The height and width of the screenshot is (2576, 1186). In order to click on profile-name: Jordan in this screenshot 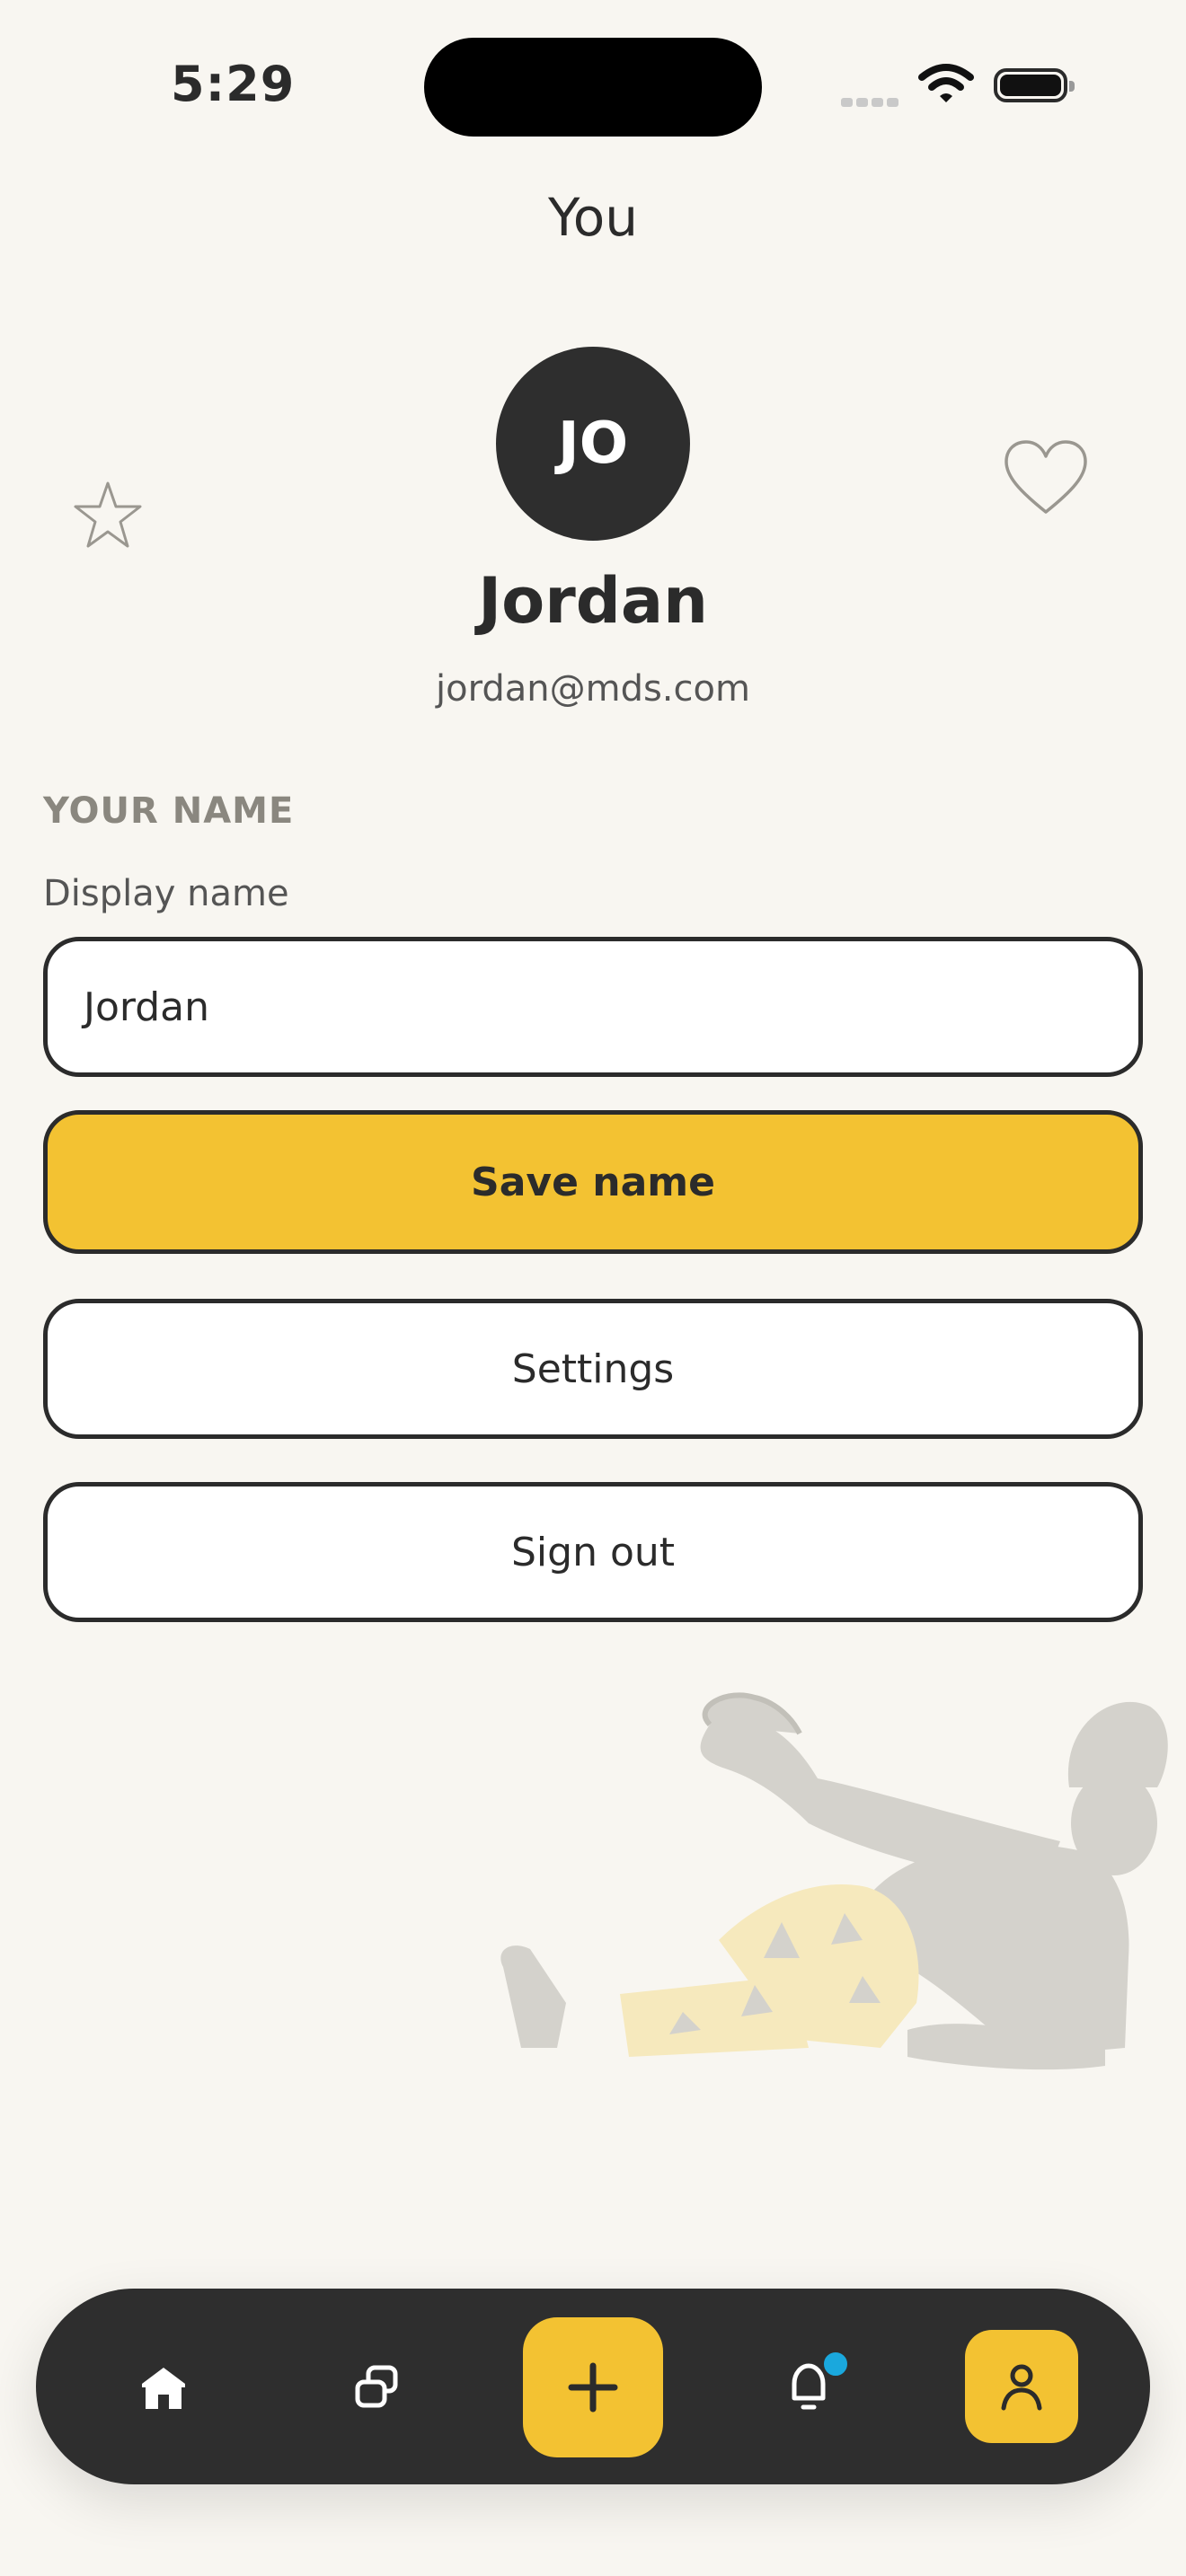, I will do `click(593, 601)`.